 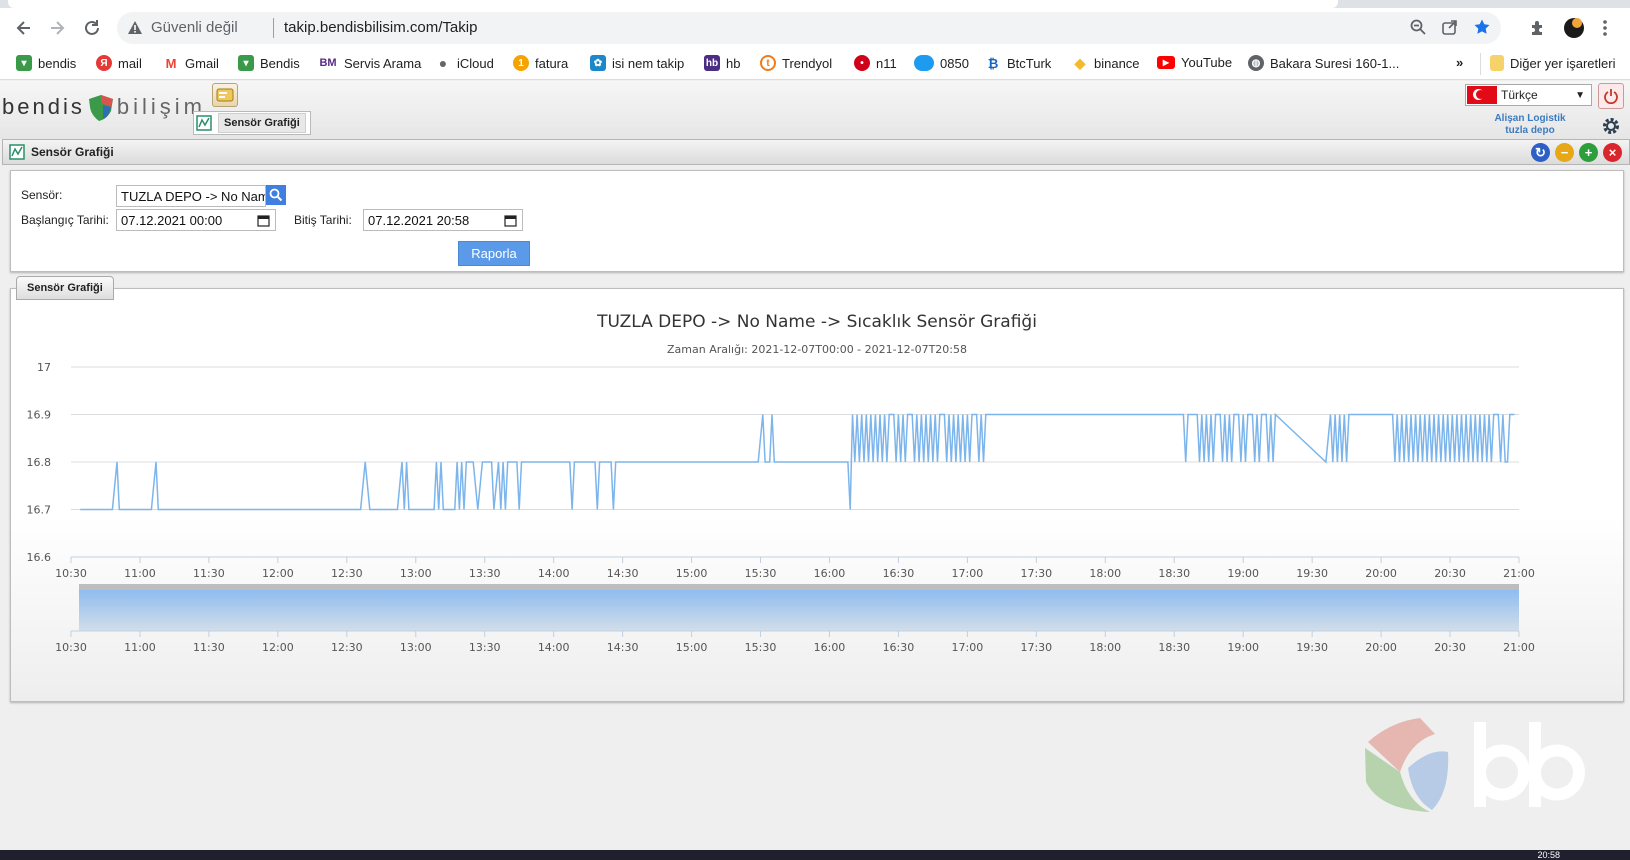 I want to click on bookmark-item: 0850, so click(x=941, y=63).